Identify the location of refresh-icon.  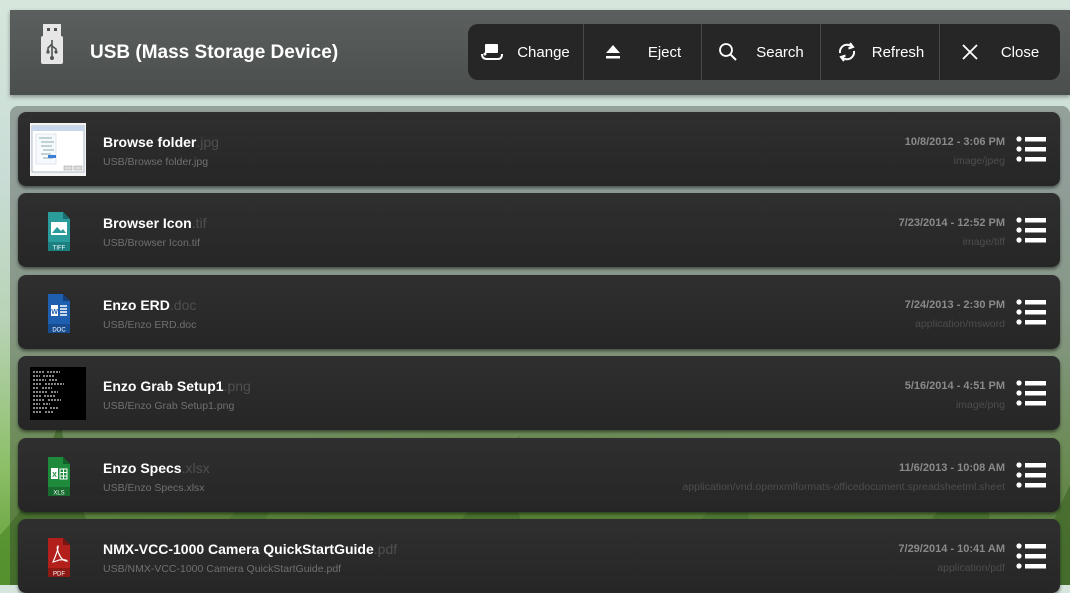
(846, 52).